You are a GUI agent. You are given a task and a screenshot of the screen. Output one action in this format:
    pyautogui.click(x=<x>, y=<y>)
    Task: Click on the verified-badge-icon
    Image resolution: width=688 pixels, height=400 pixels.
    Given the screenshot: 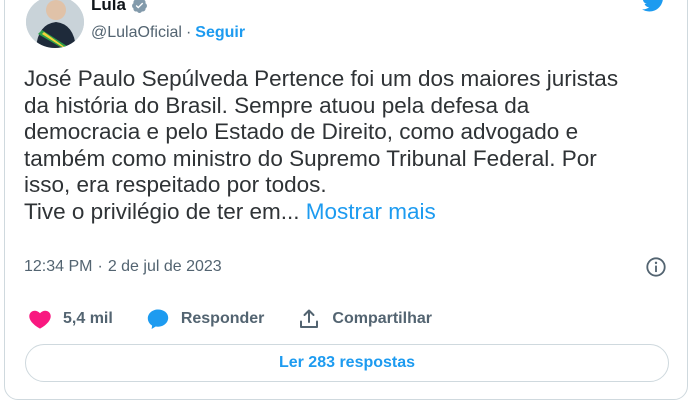 What is the action you would take?
    pyautogui.click(x=139, y=6)
    